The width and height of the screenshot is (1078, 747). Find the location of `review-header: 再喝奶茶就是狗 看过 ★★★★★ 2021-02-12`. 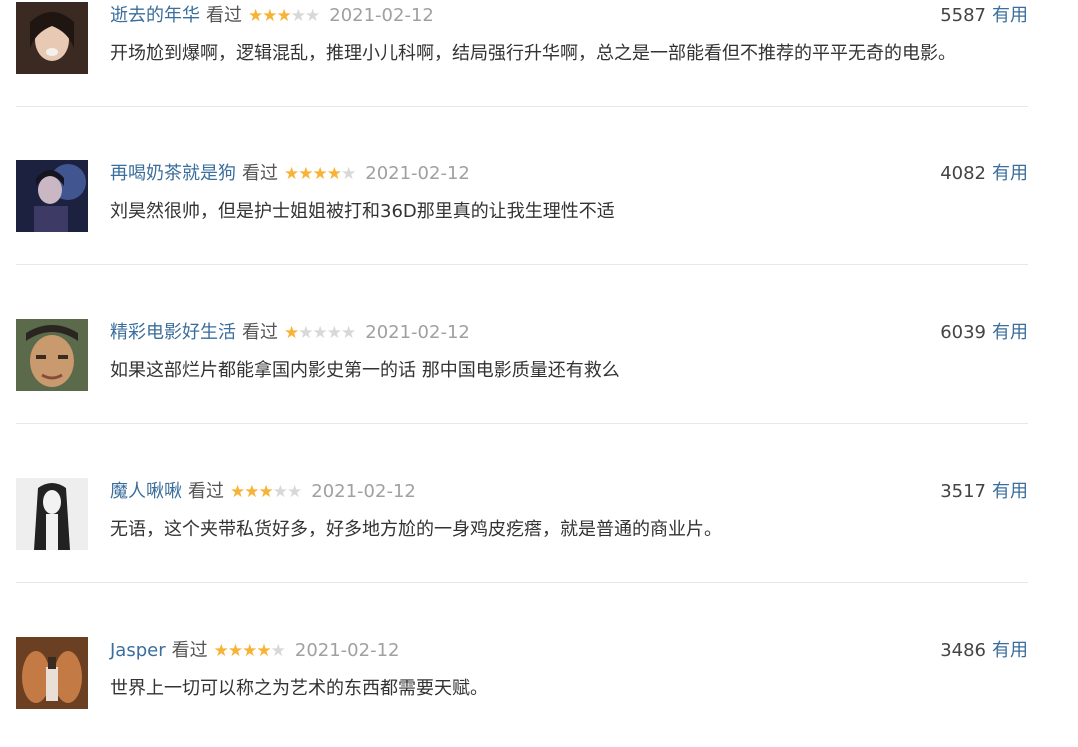

review-header: 再喝奶茶就是狗 看过 ★★★★★ 2021-02-12 is located at coordinates (290, 174).